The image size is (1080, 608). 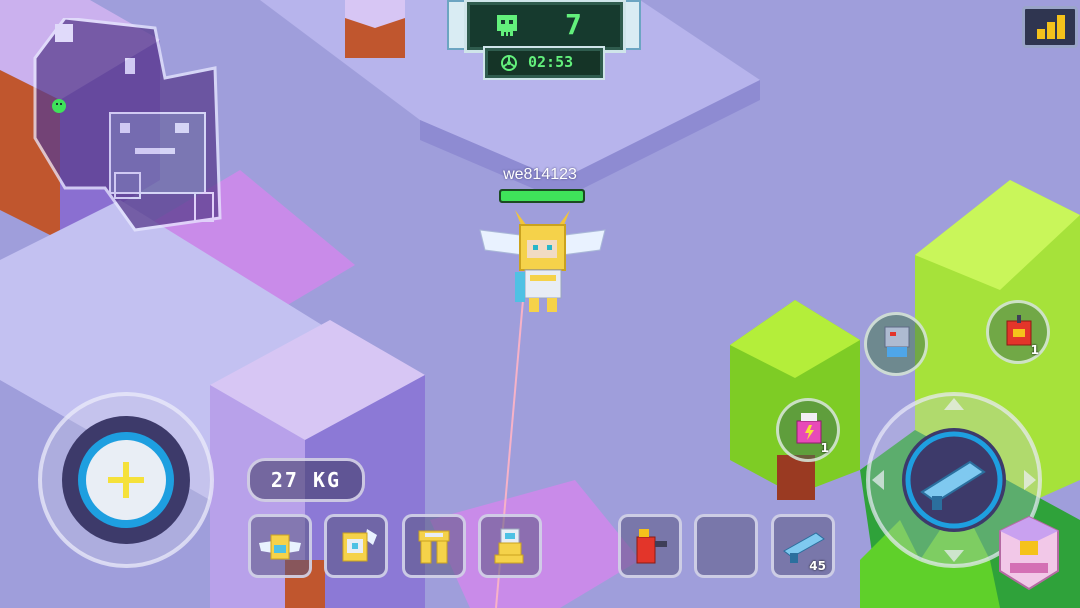 What do you see at coordinates (1034, 350) in the screenshot?
I see `quick-item-dynamite-qty: 1` at bounding box center [1034, 350].